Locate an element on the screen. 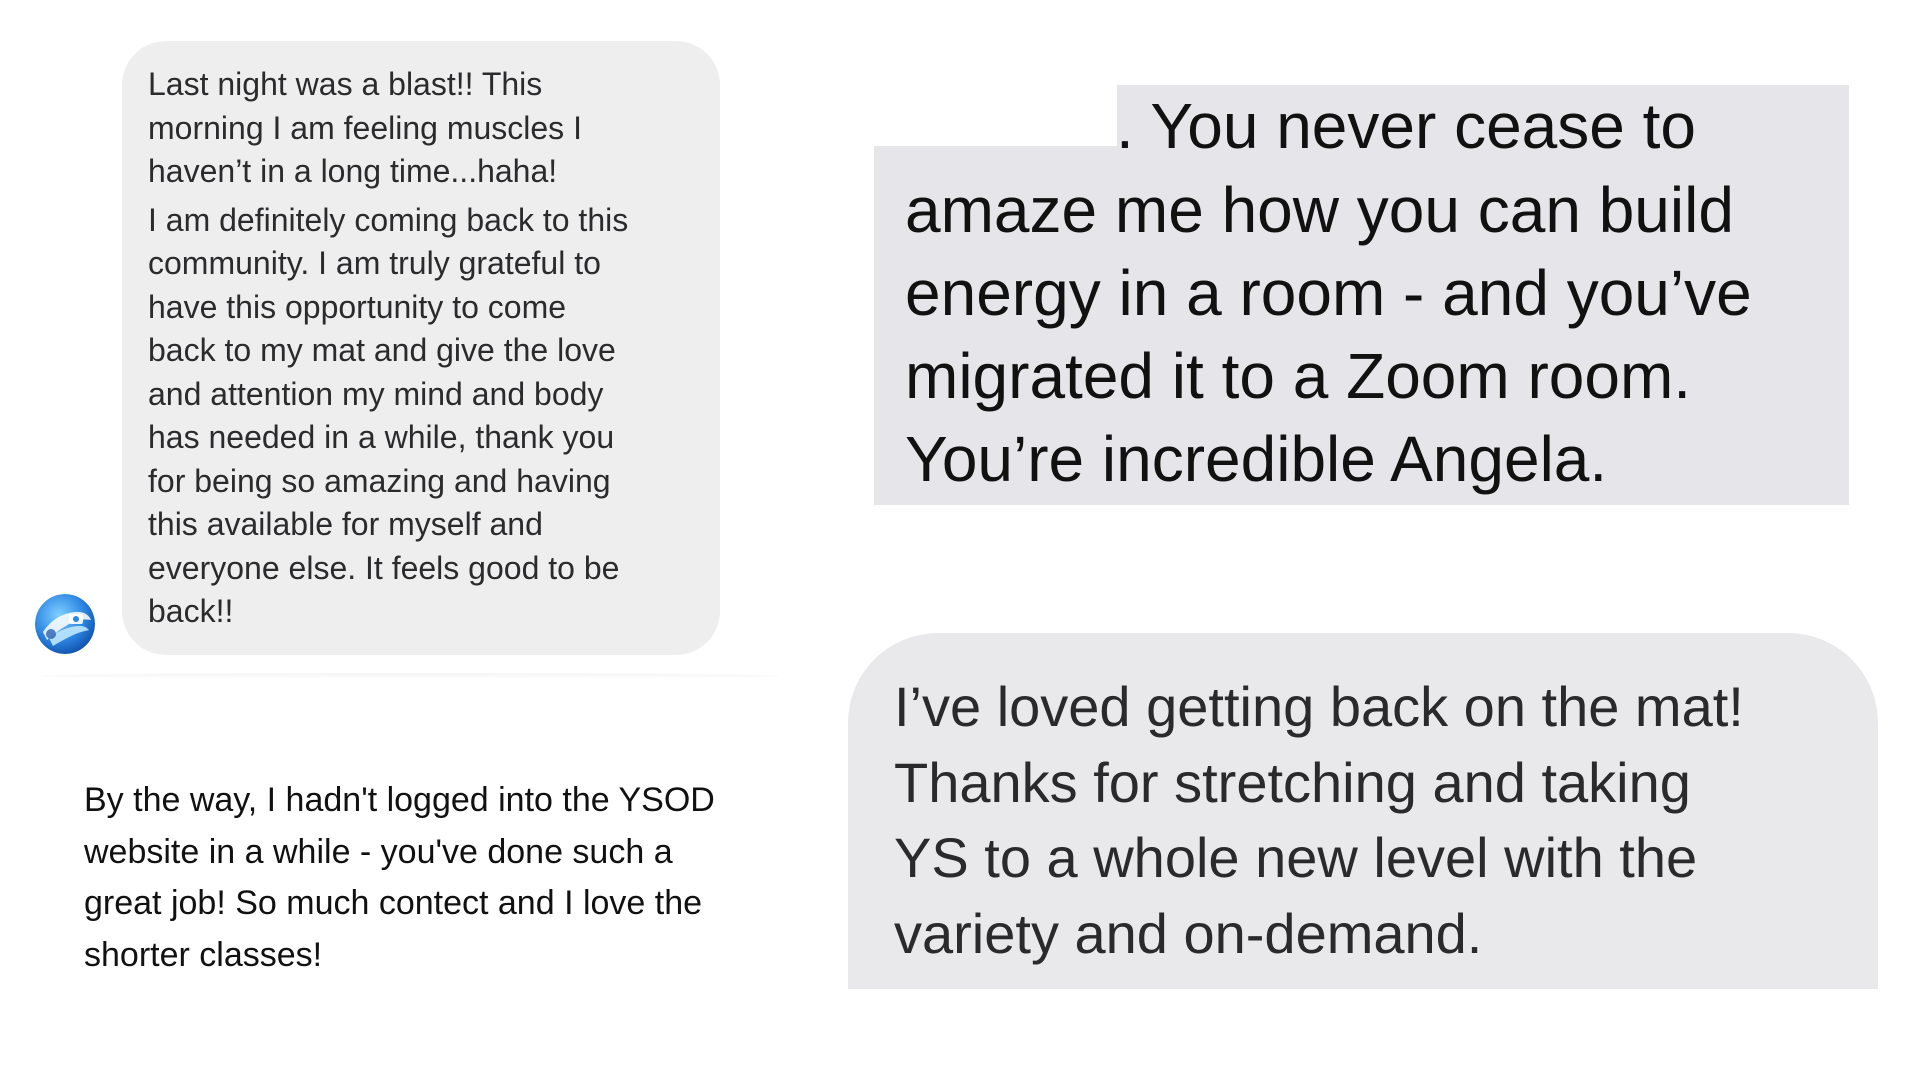  avatar is located at coordinates (65, 624).